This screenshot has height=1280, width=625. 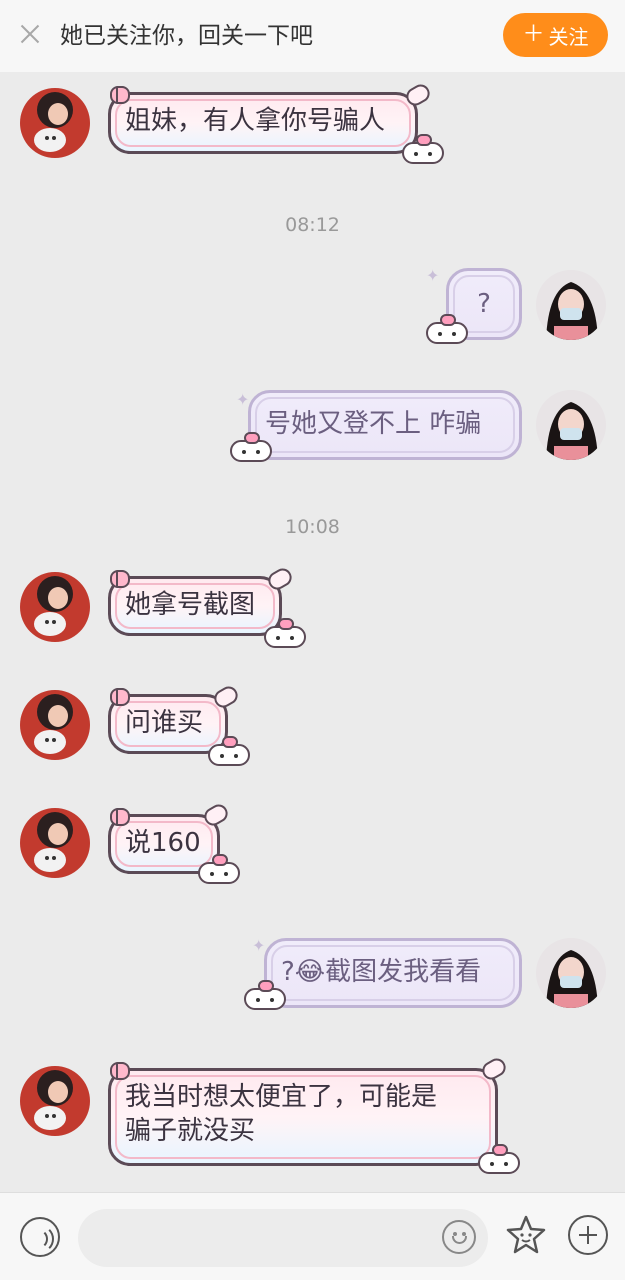 What do you see at coordinates (190, 1131) in the screenshot?
I see `message-text-line: 骗子就没买` at bounding box center [190, 1131].